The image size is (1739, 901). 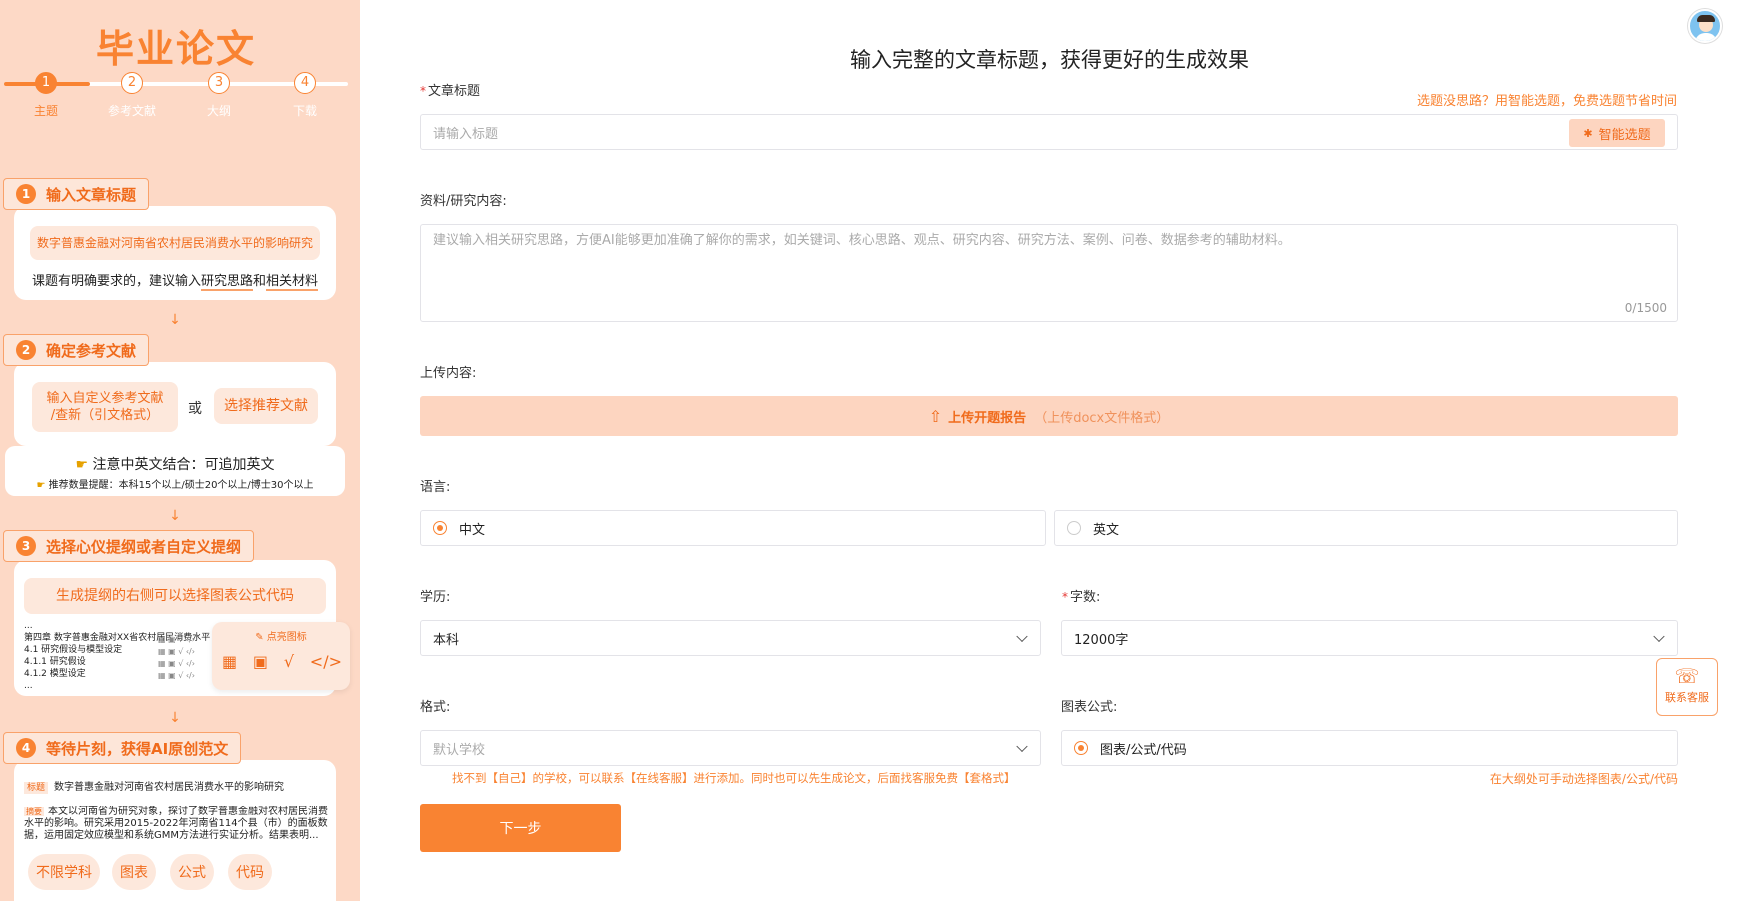 I want to click on step-2-circle: 2, so click(x=132, y=83).